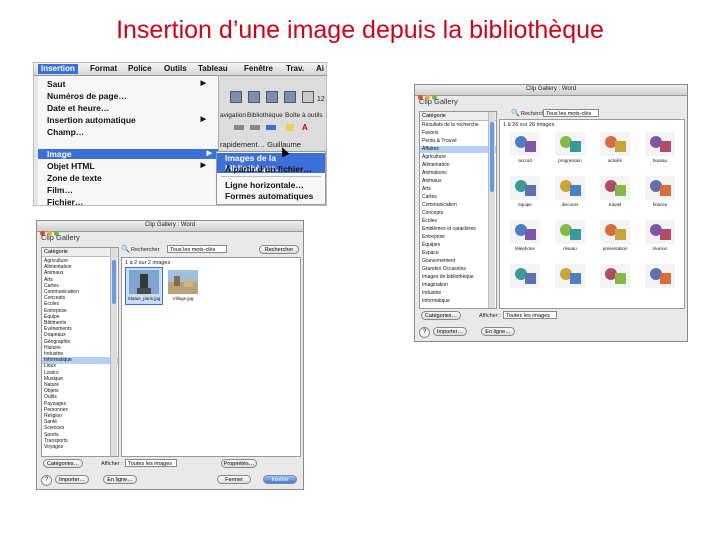 This screenshot has width=720, height=540. What do you see at coordinates (272, 97) in the screenshot?
I see `drawing-icon` at bounding box center [272, 97].